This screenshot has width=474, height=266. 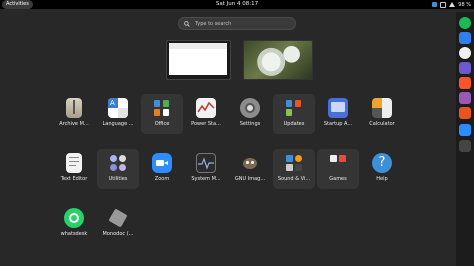 I want to click on utilities-folder-icon, so click(x=118, y=163).